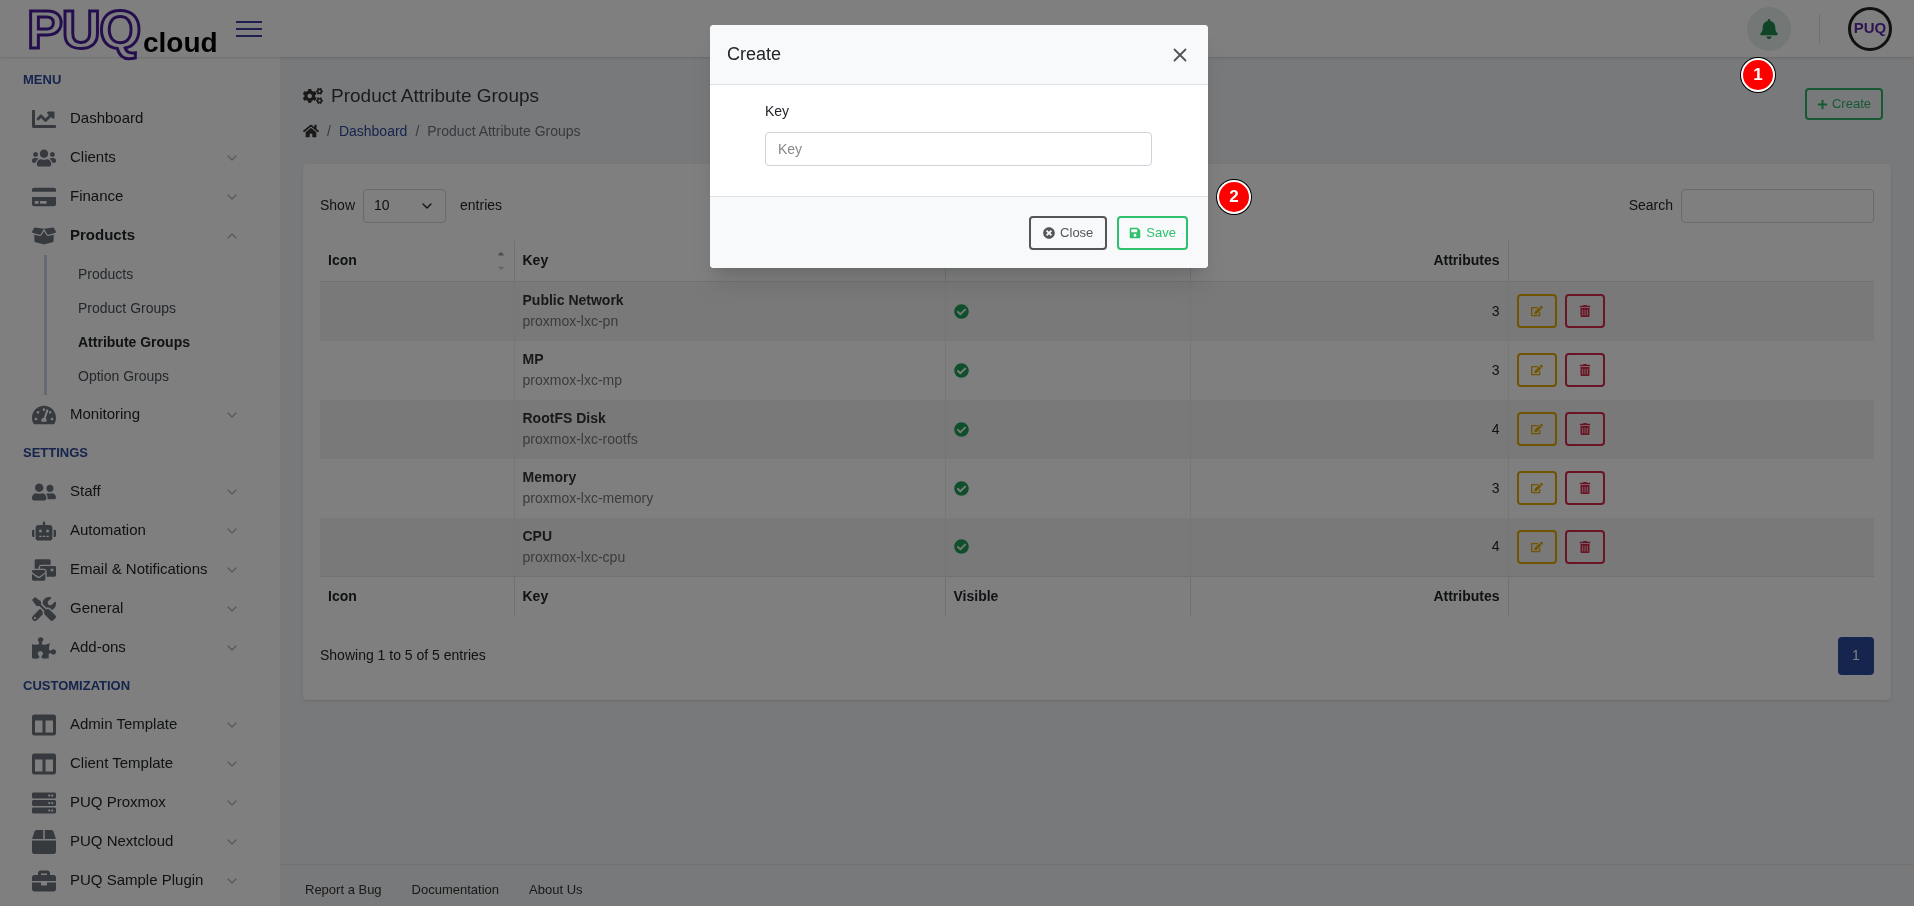 This screenshot has height=906, width=1914. What do you see at coordinates (729, 557) in the screenshot?
I see `group-key: proxmox-lxc-cpu` at bounding box center [729, 557].